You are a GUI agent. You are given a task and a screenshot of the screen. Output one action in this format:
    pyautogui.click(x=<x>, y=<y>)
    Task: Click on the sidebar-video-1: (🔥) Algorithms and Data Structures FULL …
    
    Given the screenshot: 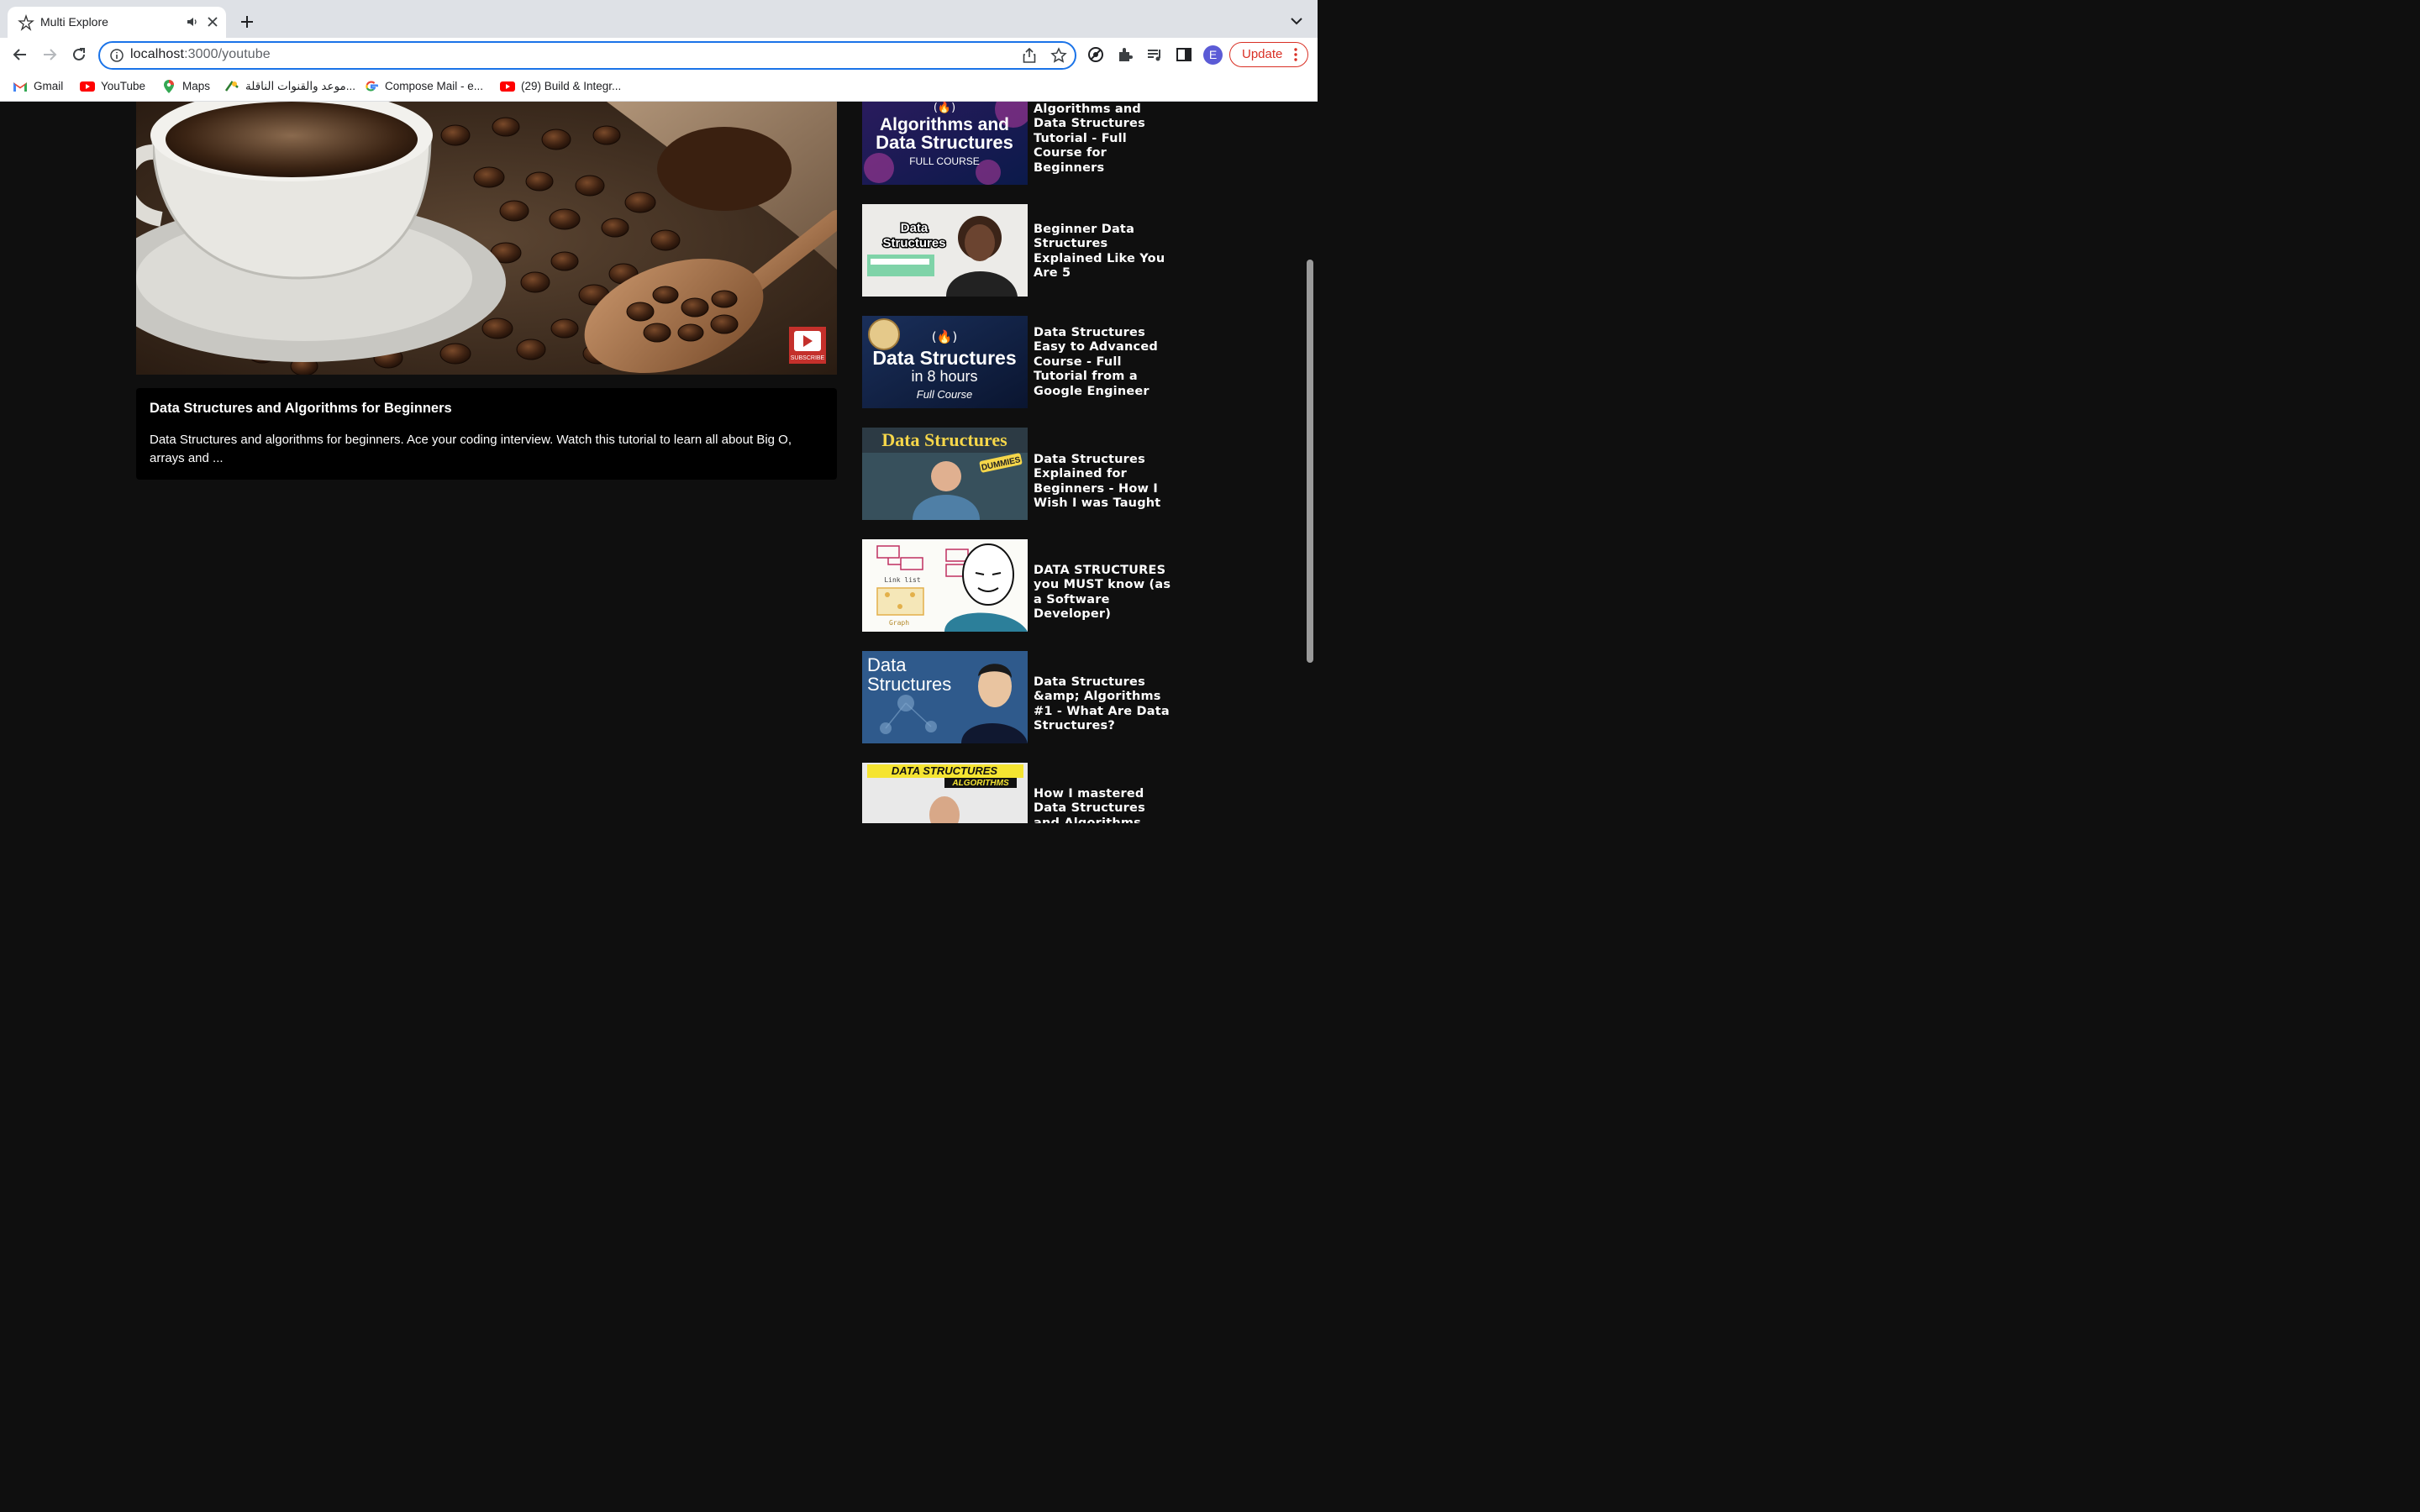 What is the action you would take?
    pyautogui.click(x=1018, y=143)
    